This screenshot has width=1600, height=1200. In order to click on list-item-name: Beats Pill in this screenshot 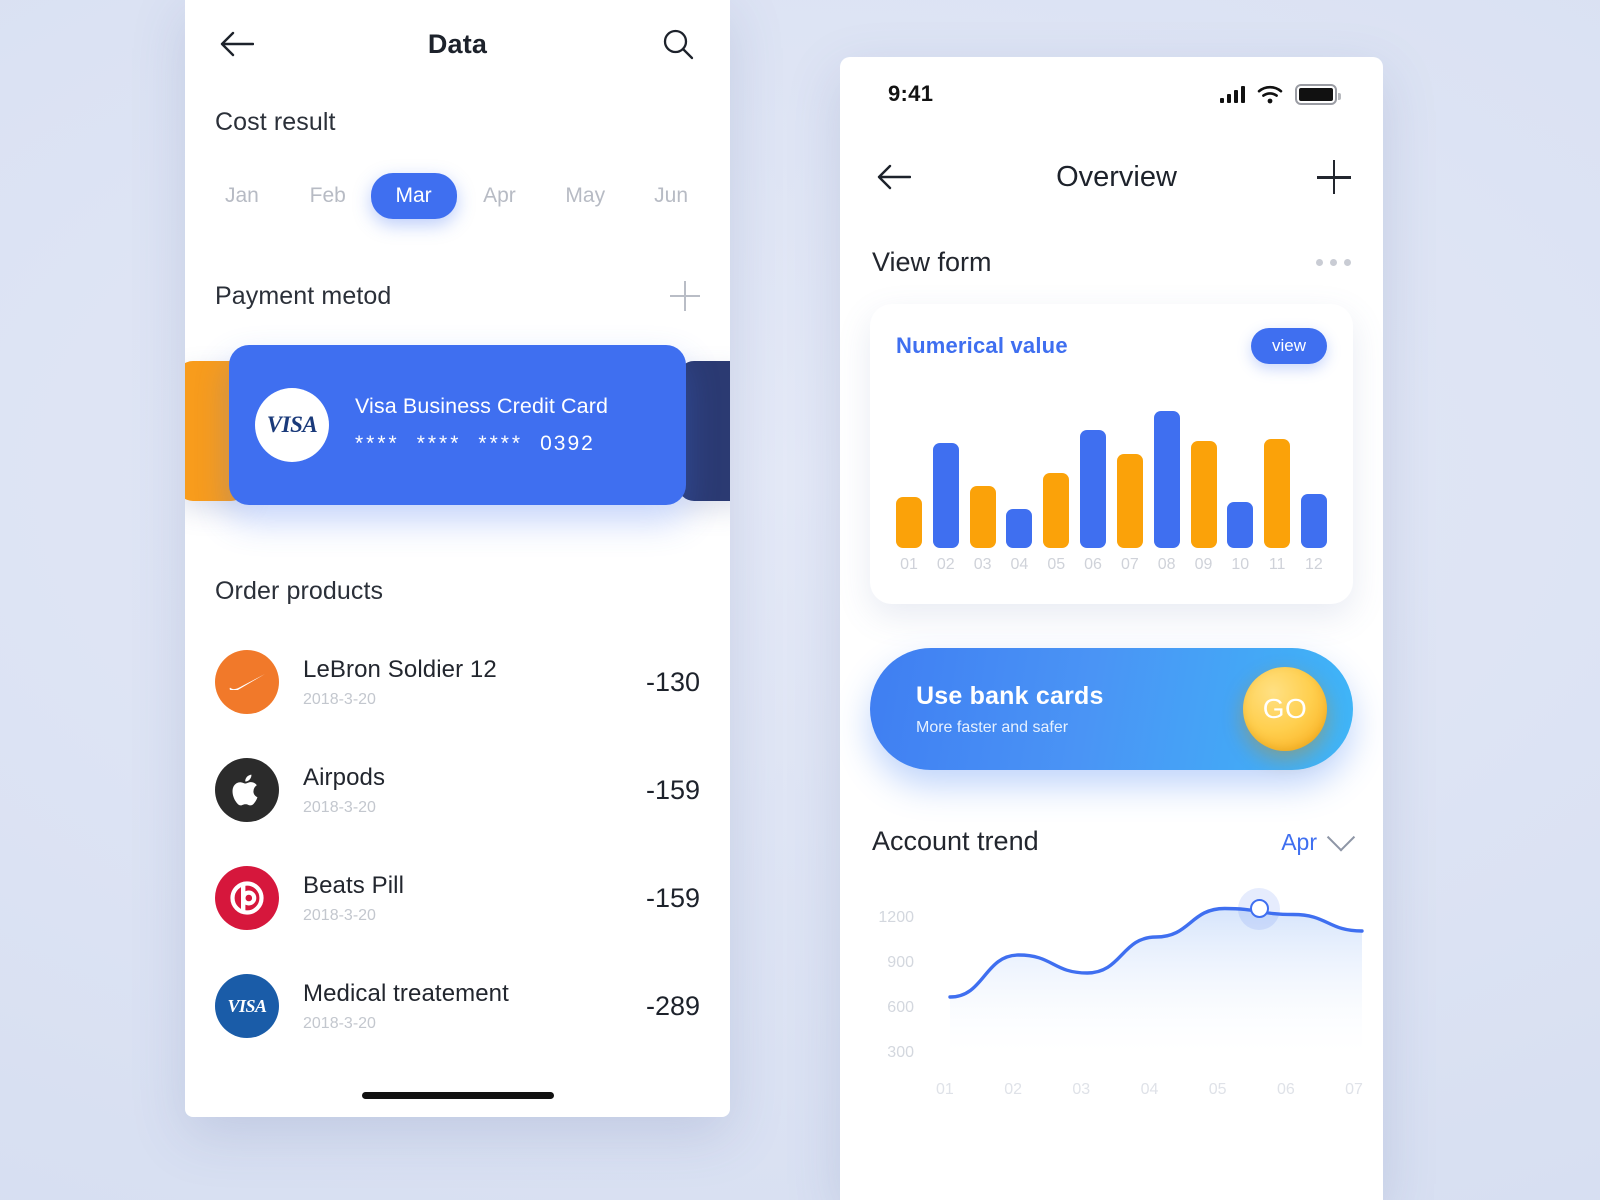, I will do `click(354, 885)`.